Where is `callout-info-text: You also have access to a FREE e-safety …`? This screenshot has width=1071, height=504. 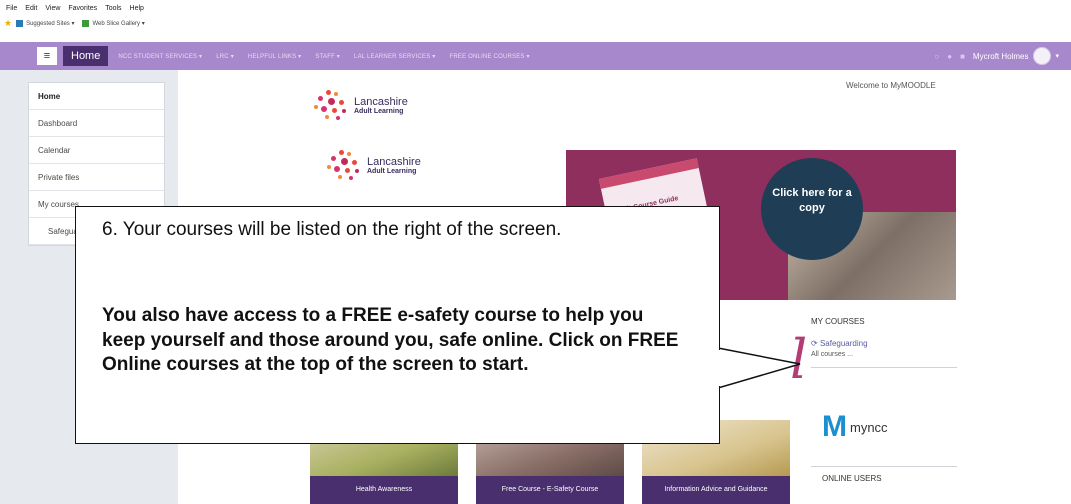 callout-info-text: You also have access to a FREE e-safety … is located at coordinates (390, 340).